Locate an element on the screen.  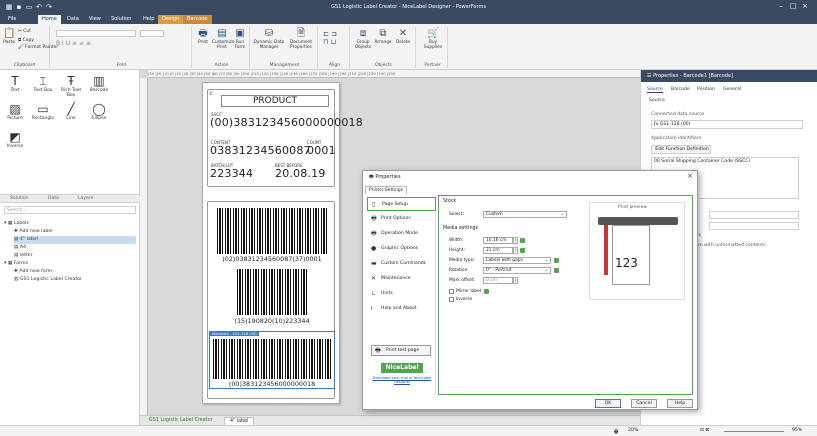
tool-rectangle: ▭ Rectangle is located at coordinates (43, 112).